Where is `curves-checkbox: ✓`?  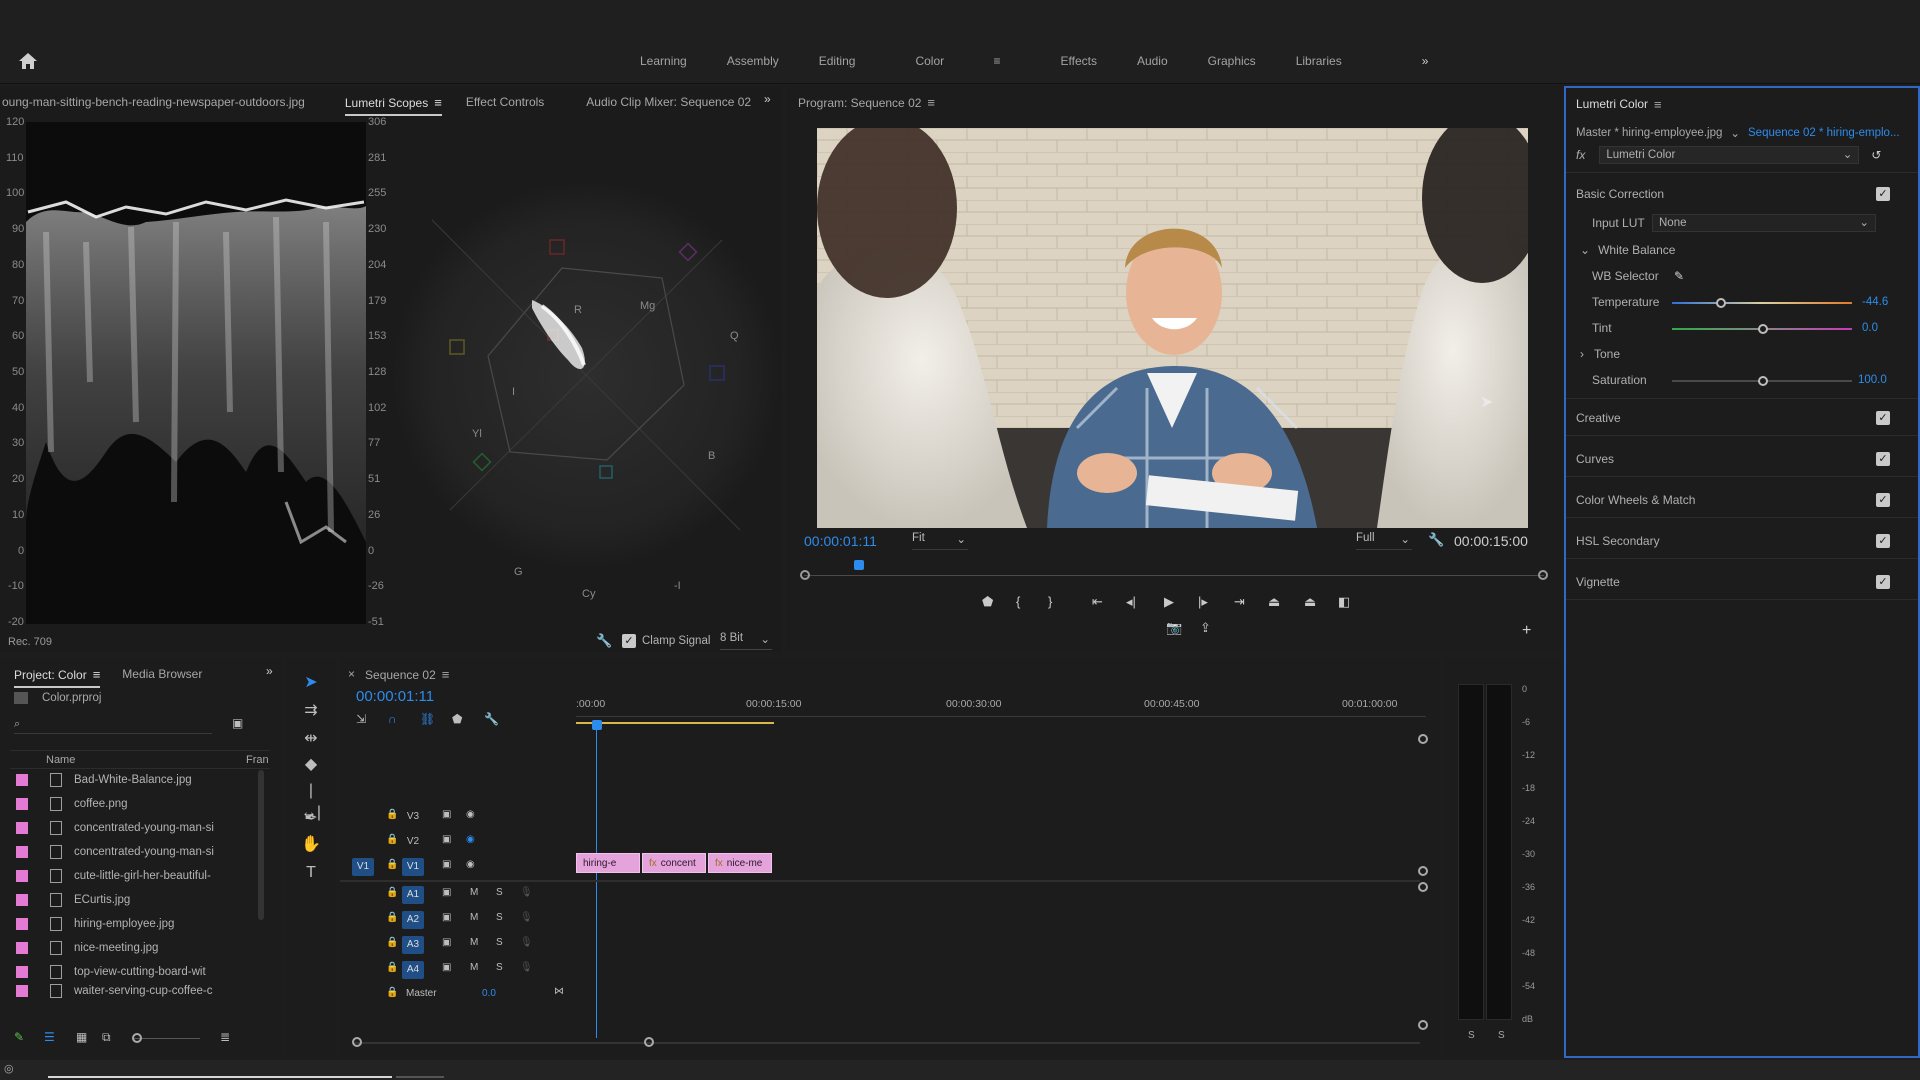
curves-checkbox: ✓ is located at coordinates (1883, 459).